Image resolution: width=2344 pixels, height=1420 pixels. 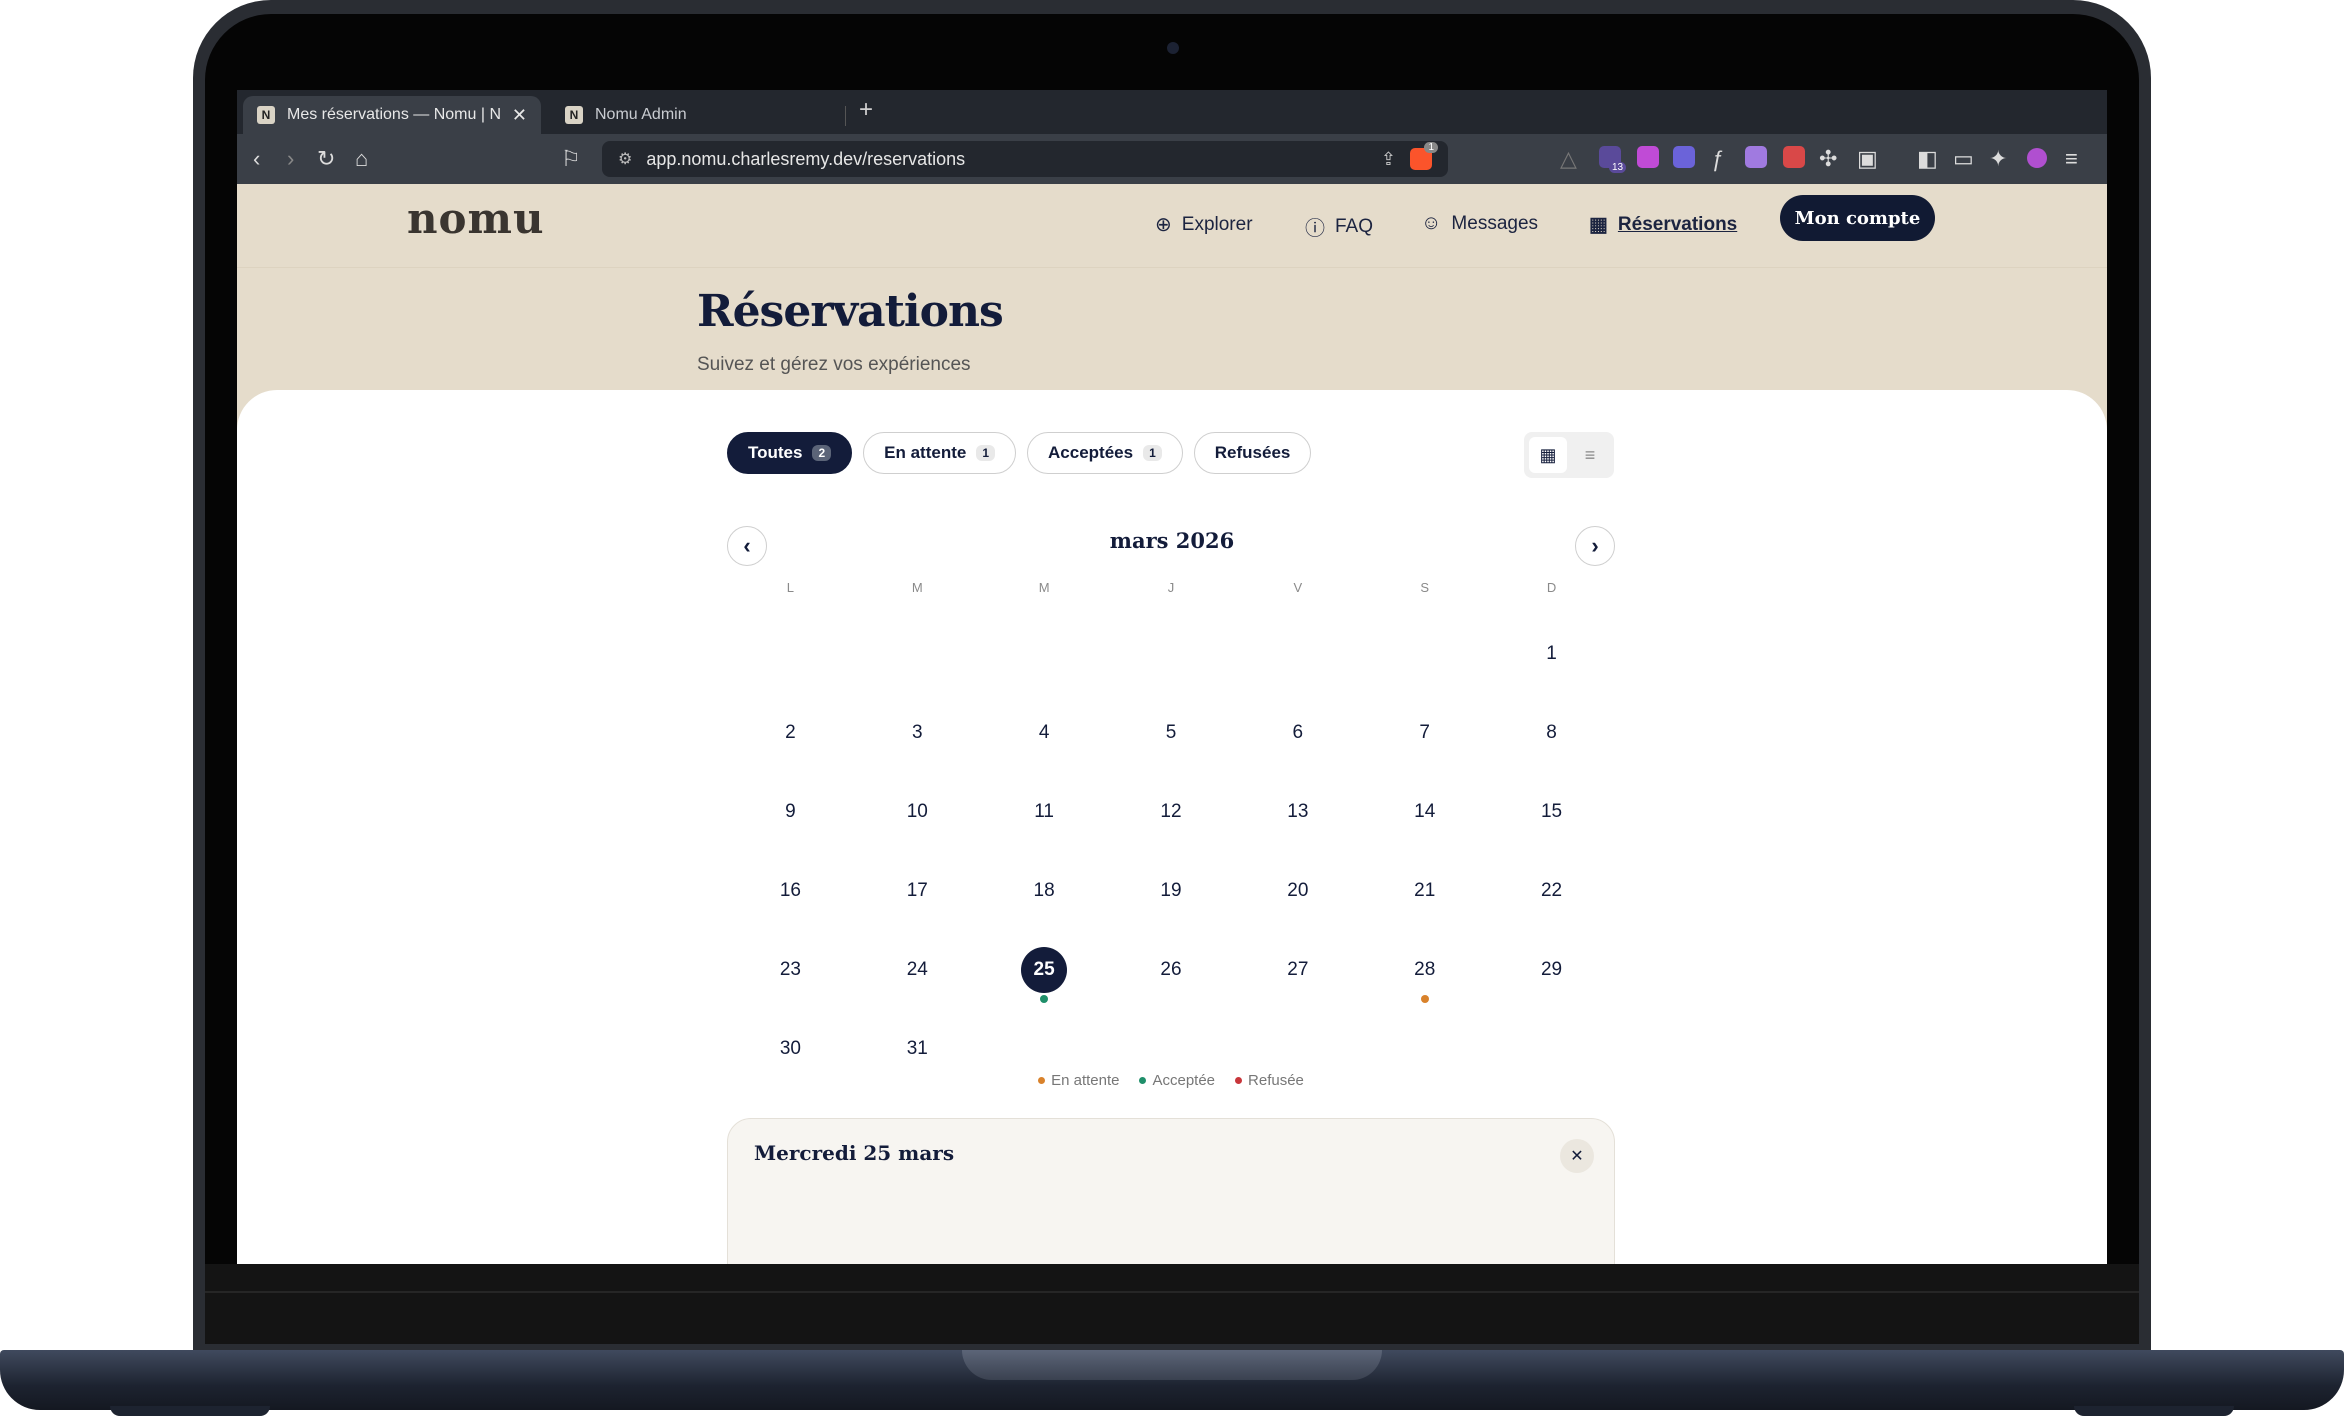 I want to click on filter-pending: En attente 1, so click(x=940, y=453).